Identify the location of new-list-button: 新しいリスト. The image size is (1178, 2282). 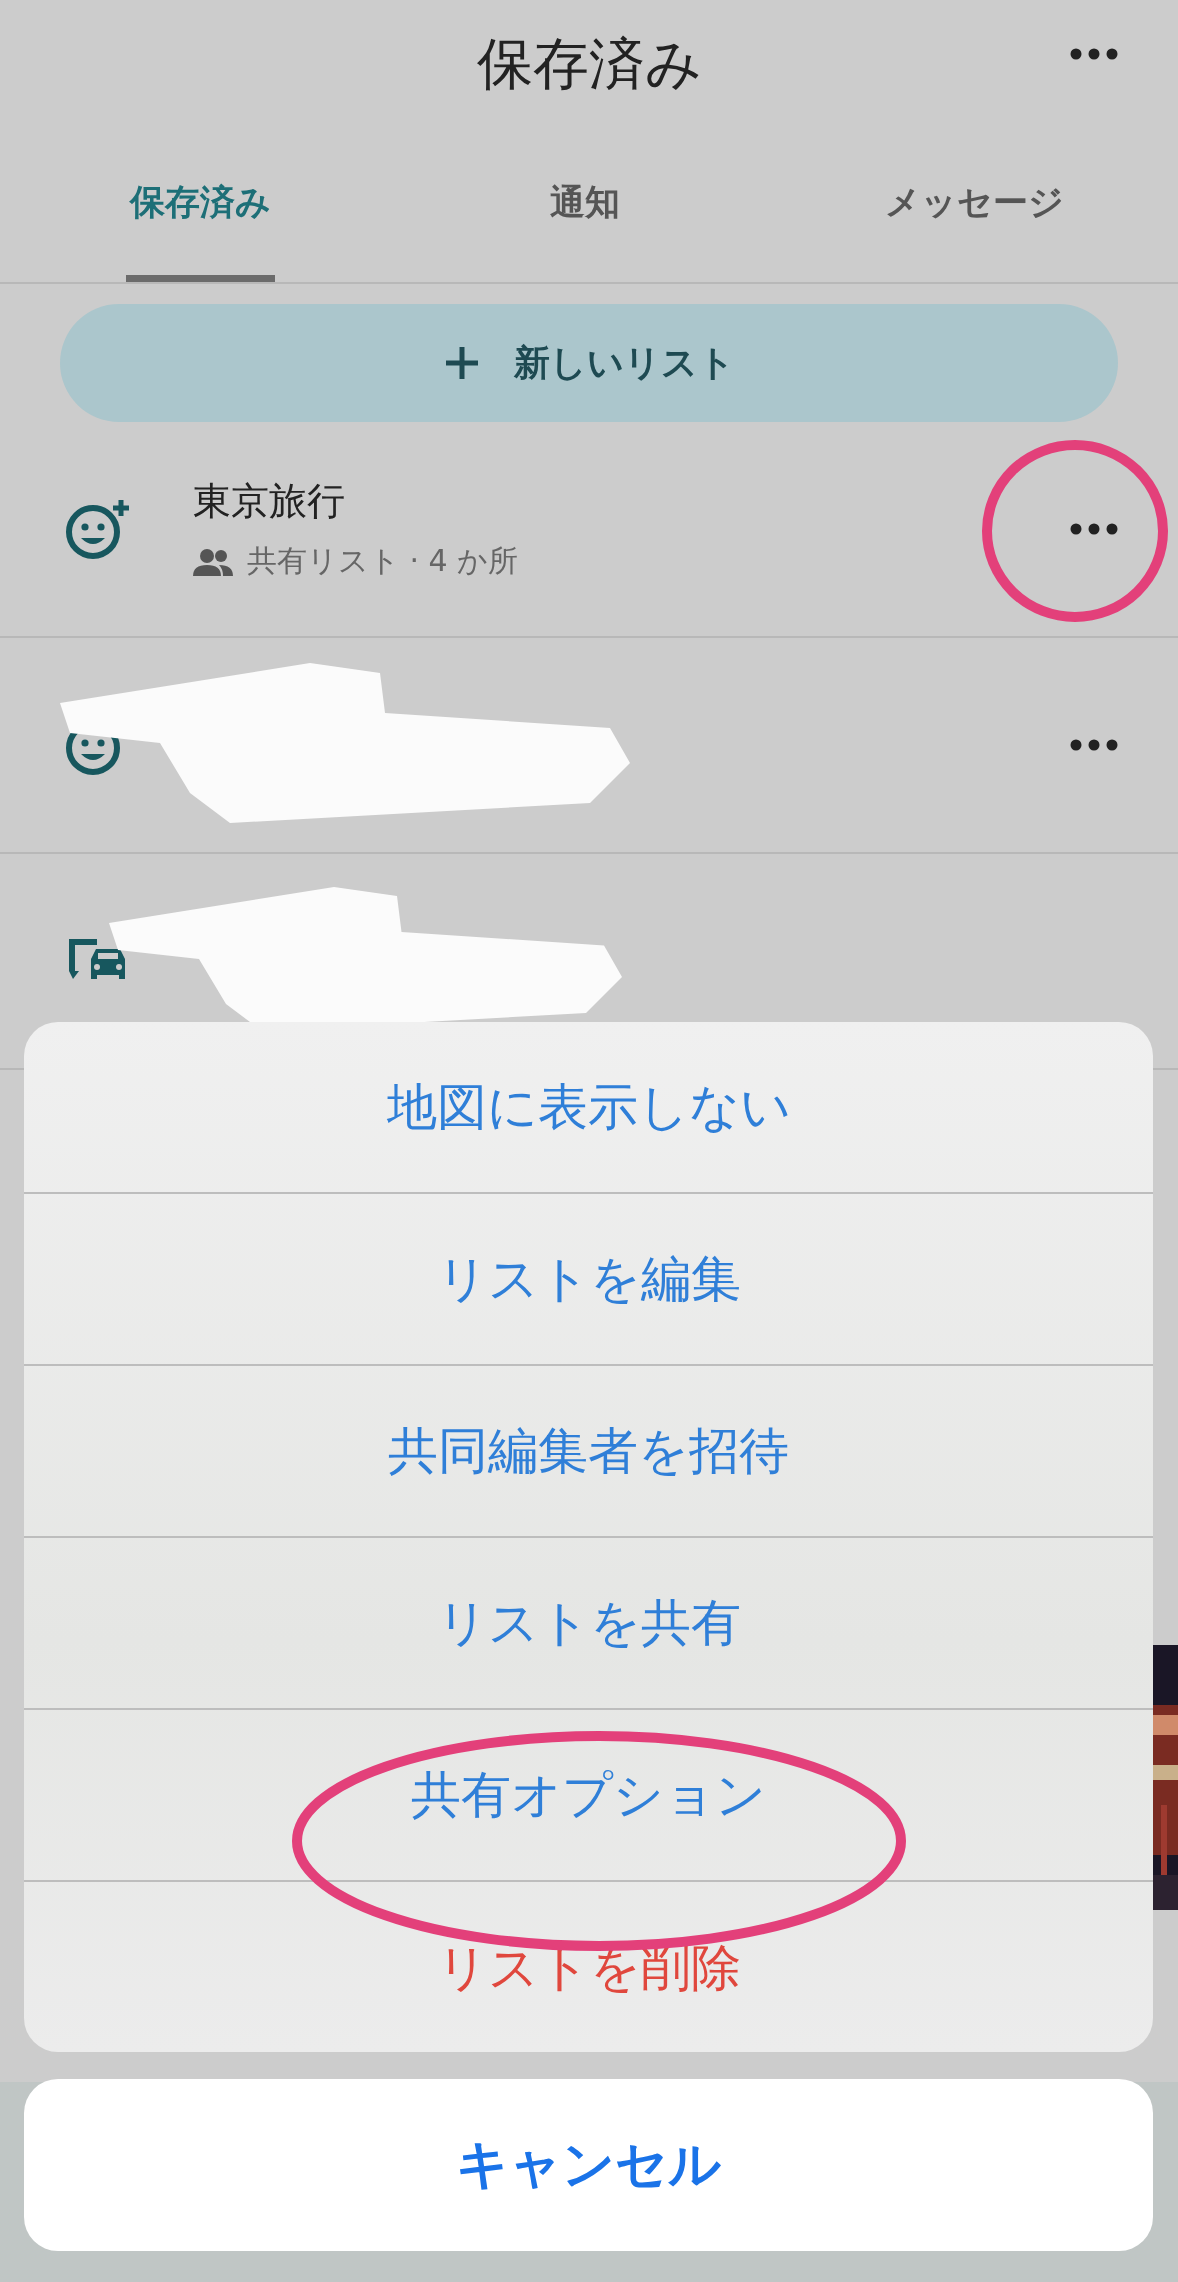
(589, 363).